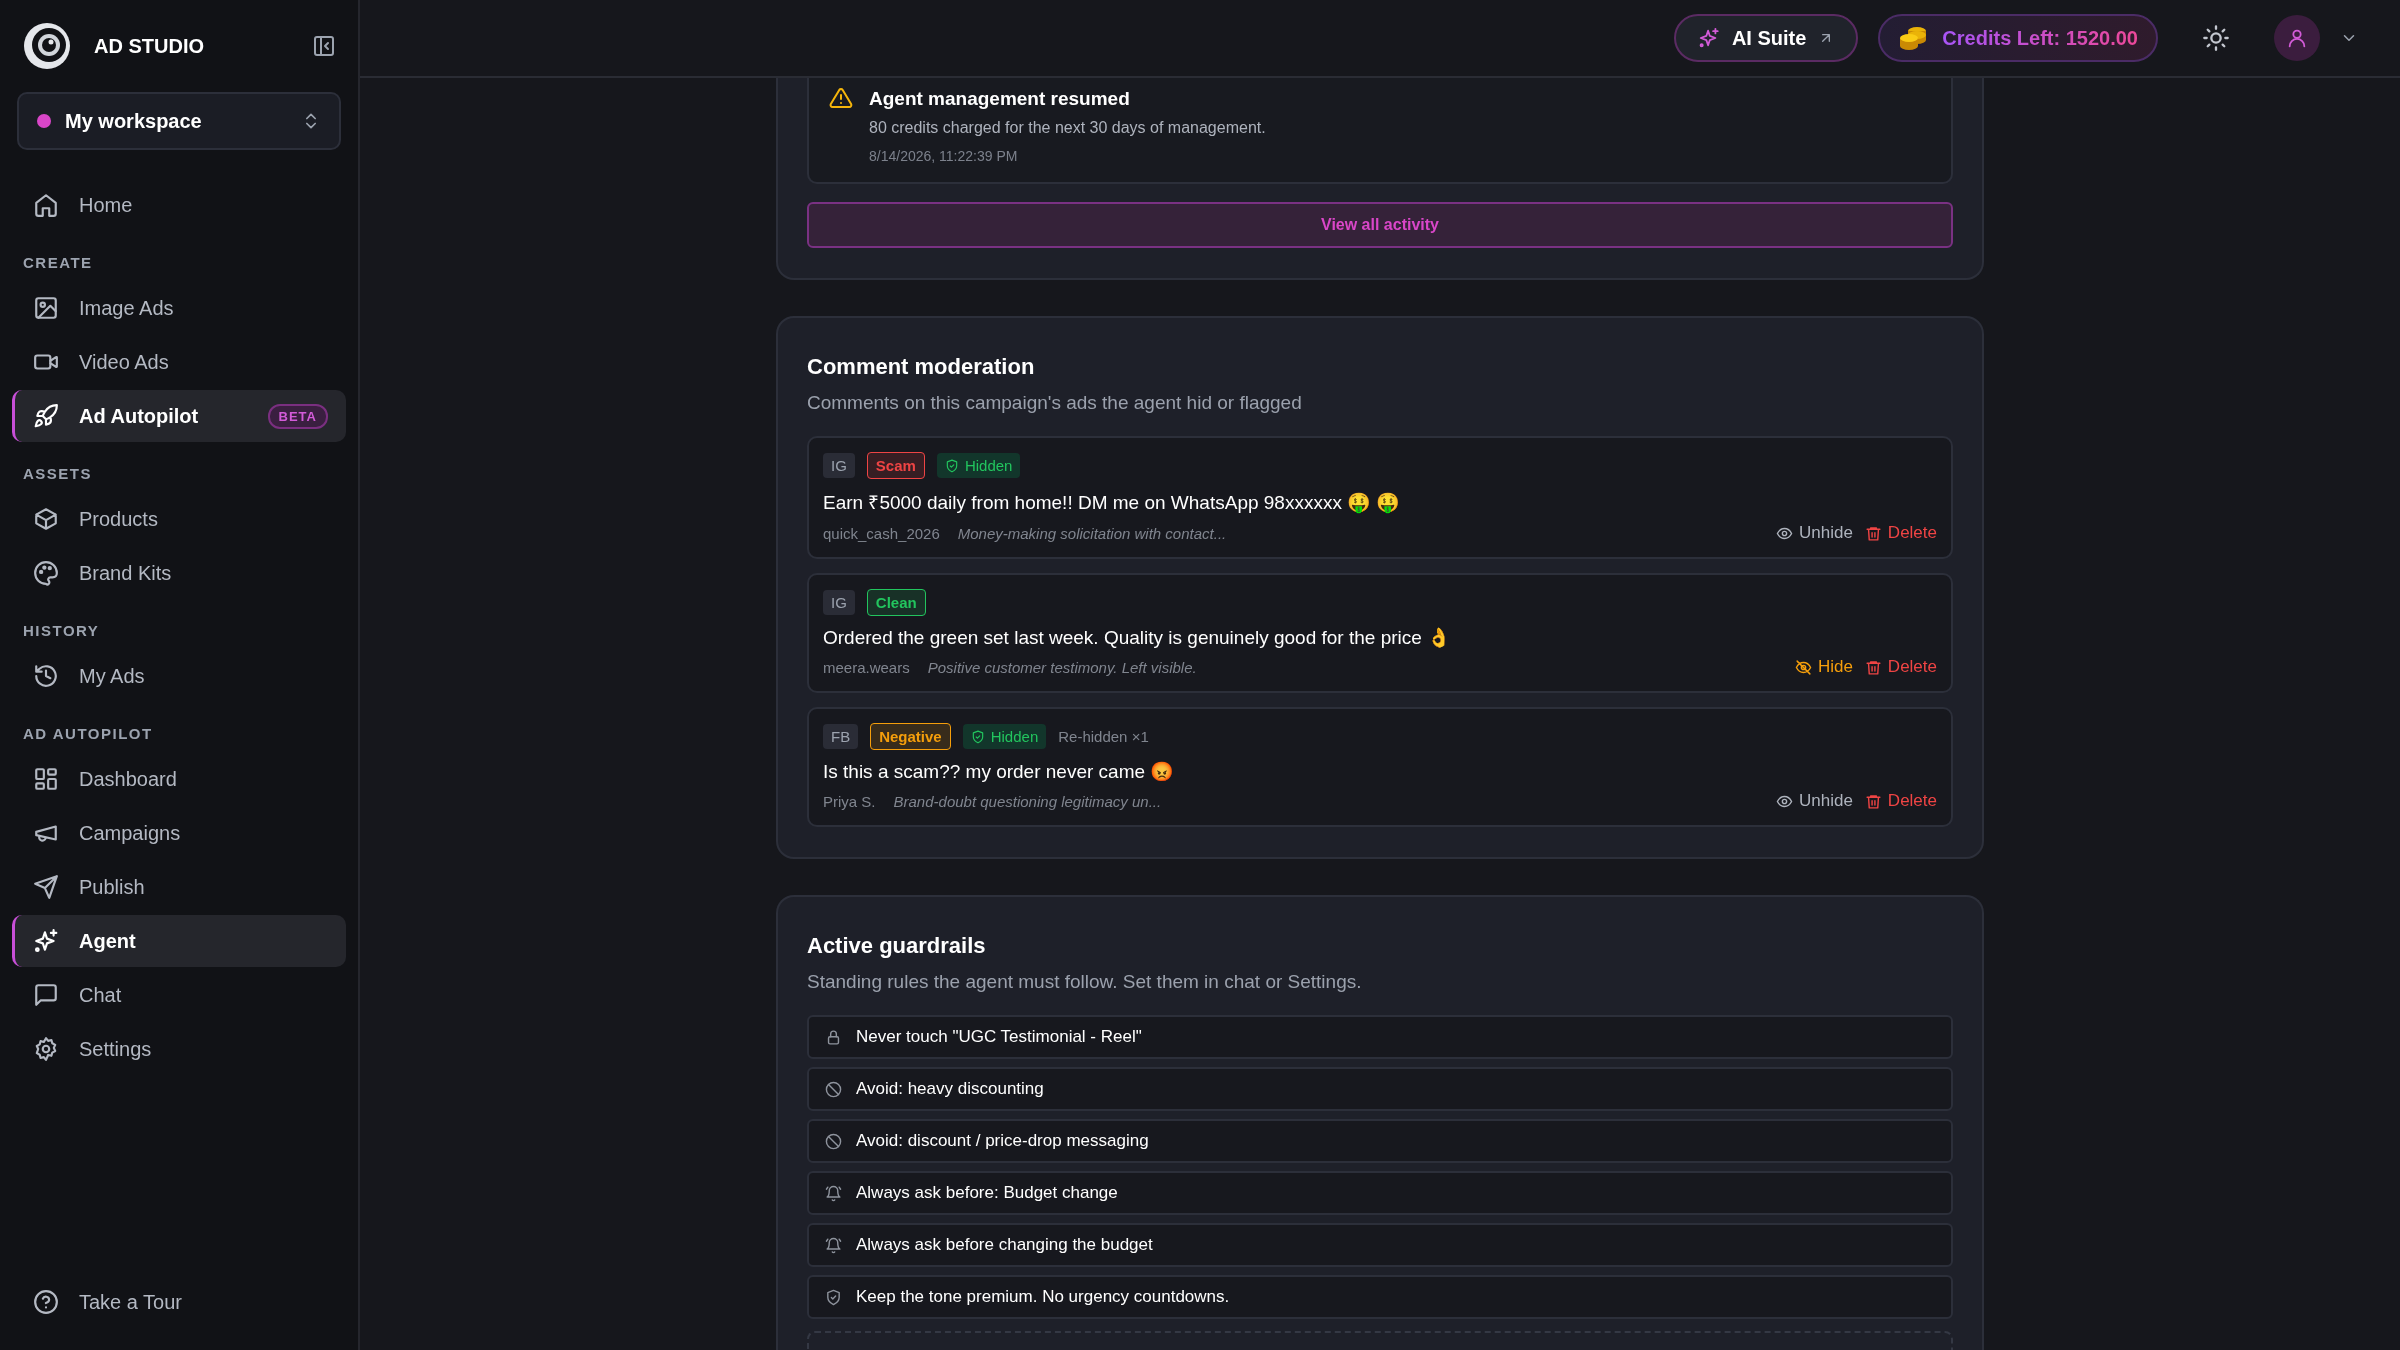 The height and width of the screenshot is (1350, 2400). Describe the element at coordinates (1104, 737) in the screenshot. I see `rehidden-note: Re-hidden ×1` at that location.